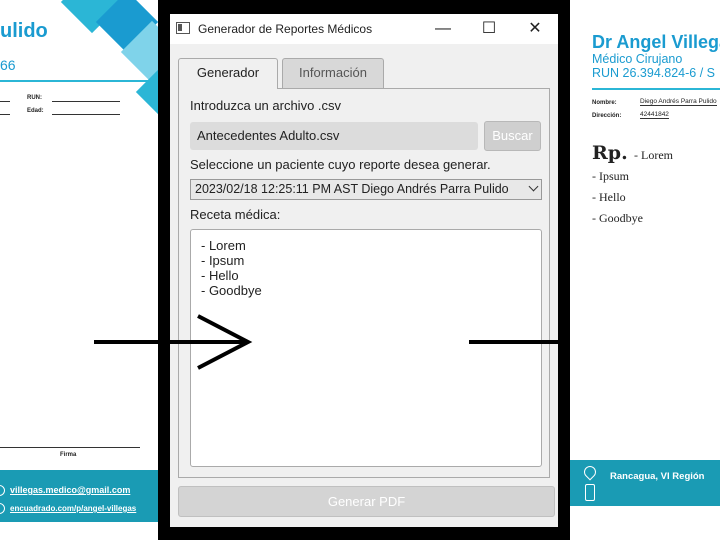 Image resolution: width=720 pixels, height=540 pixels. I want to click on title-bar: Generador de Reportes Médicos — ☐ ✕, so click(364, 29).